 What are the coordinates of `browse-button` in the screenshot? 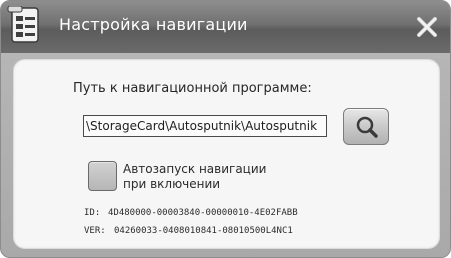 It's located at (366, 126).